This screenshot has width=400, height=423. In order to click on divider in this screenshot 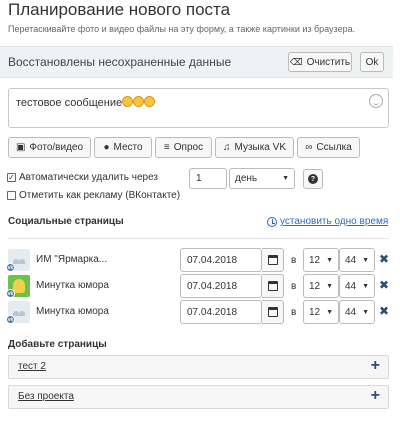, I will do `click(198, 238)`.